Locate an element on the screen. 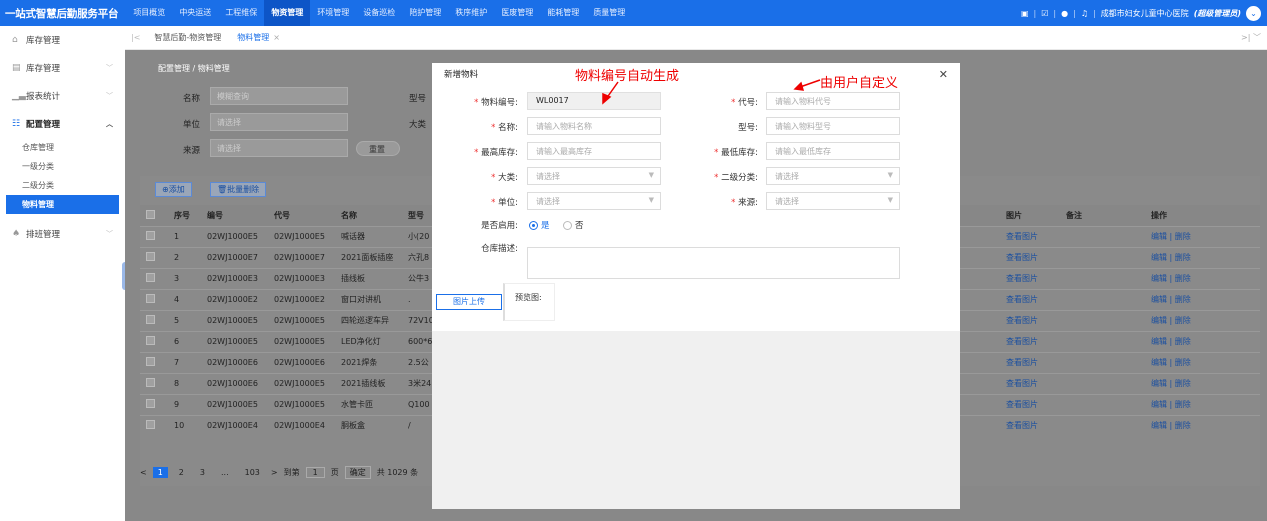 The image size is (1267, 521). annotation-arrow-icon is located at coordinates (711, 92).